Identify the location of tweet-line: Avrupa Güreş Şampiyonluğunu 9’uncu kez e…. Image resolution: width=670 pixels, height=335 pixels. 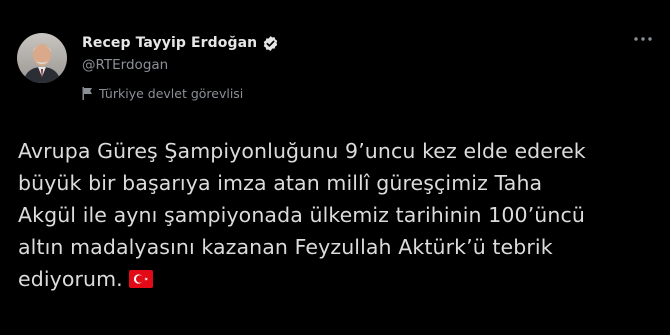
(302, 151).